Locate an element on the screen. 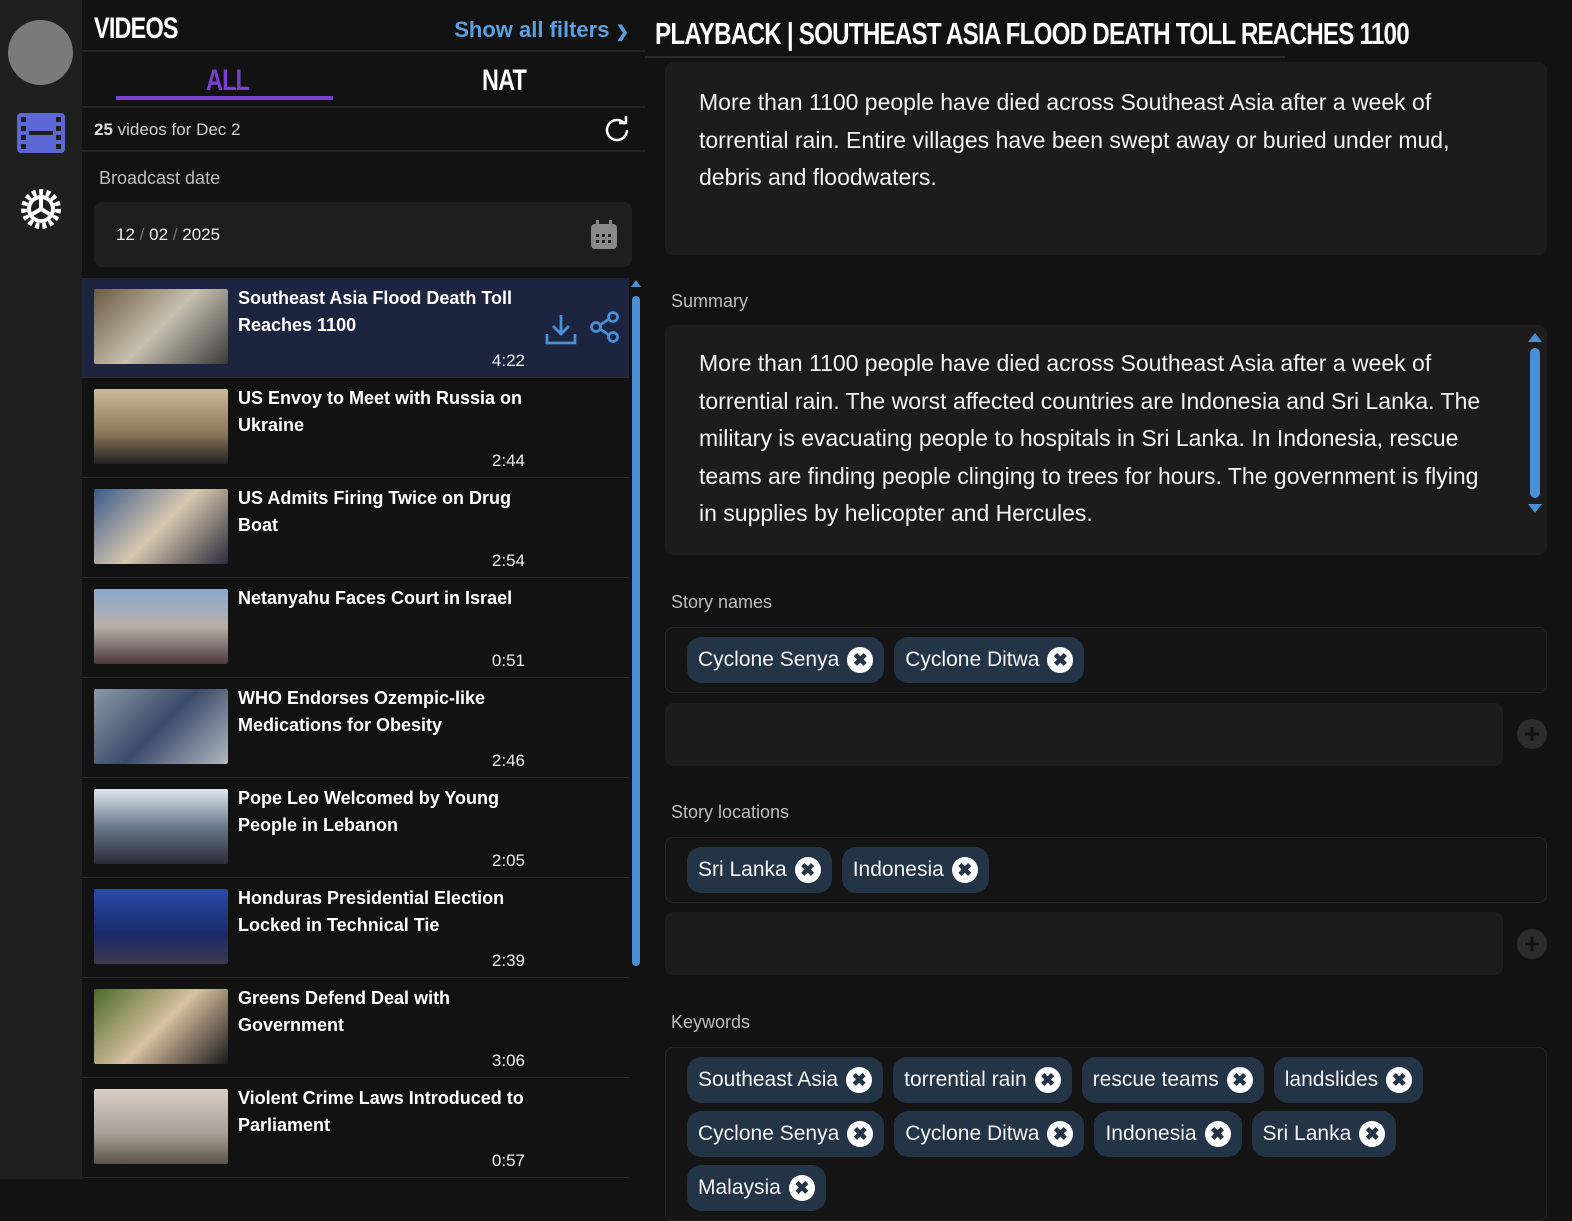 This screenshot has height=1221, width=1572. download-icon is located at coordinates (561, 329).